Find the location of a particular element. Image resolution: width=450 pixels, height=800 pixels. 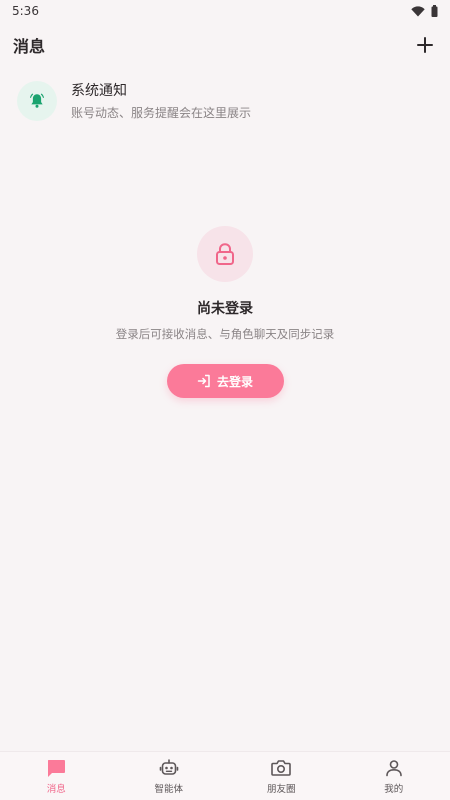

notice-description: 账号动态、服务提醒会在这里展示 is located at coordinates (161, 112).